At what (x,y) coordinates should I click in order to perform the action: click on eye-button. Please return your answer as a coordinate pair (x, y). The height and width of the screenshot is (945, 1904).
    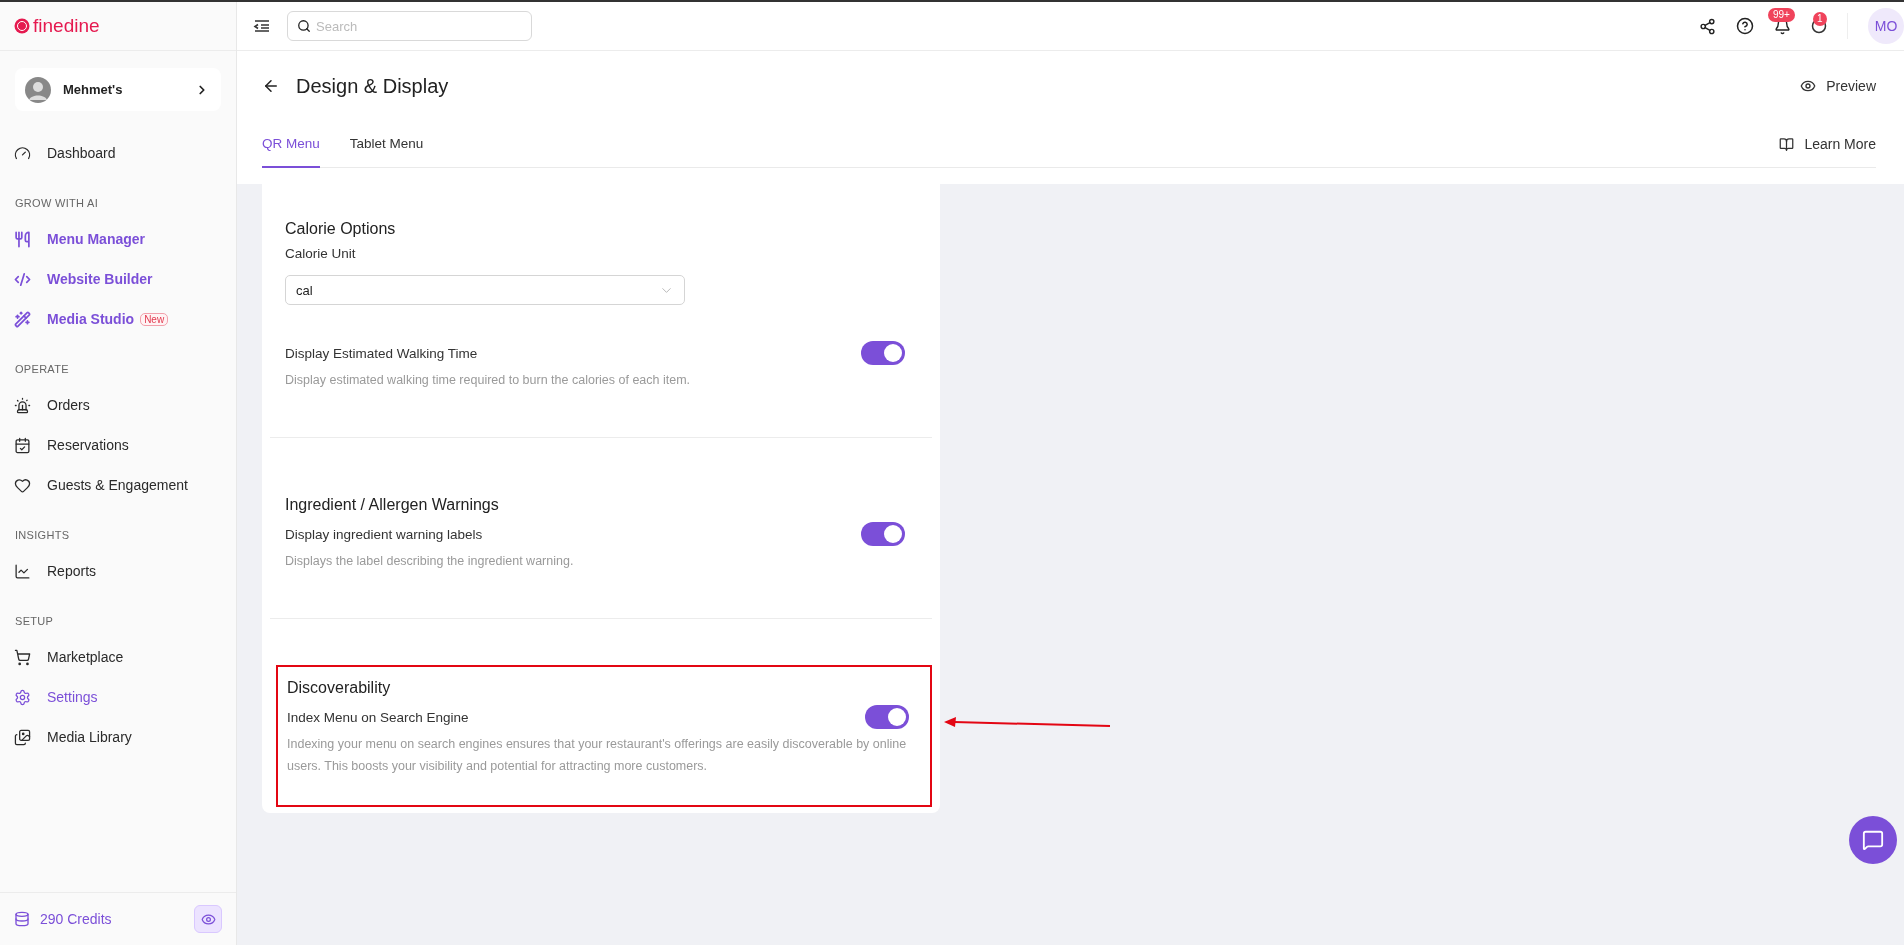
    Looking at the image, I should click on (208, 919).